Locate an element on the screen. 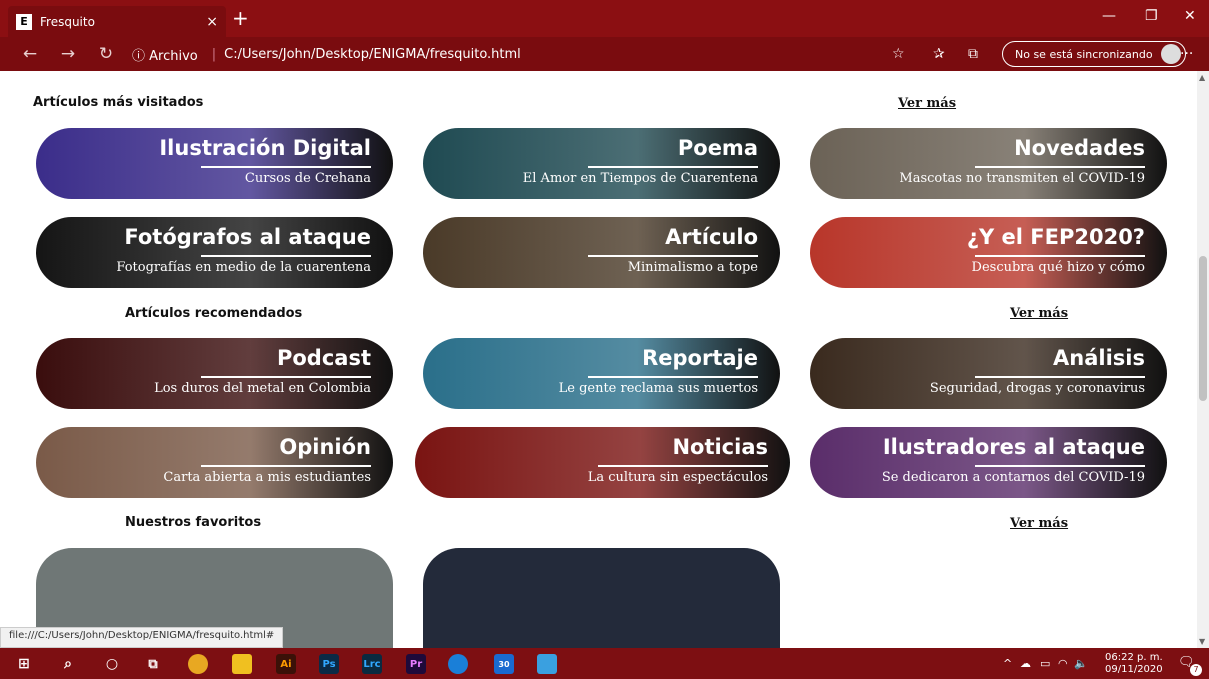  scroll-thumb is located at coordinates (1203, 328).